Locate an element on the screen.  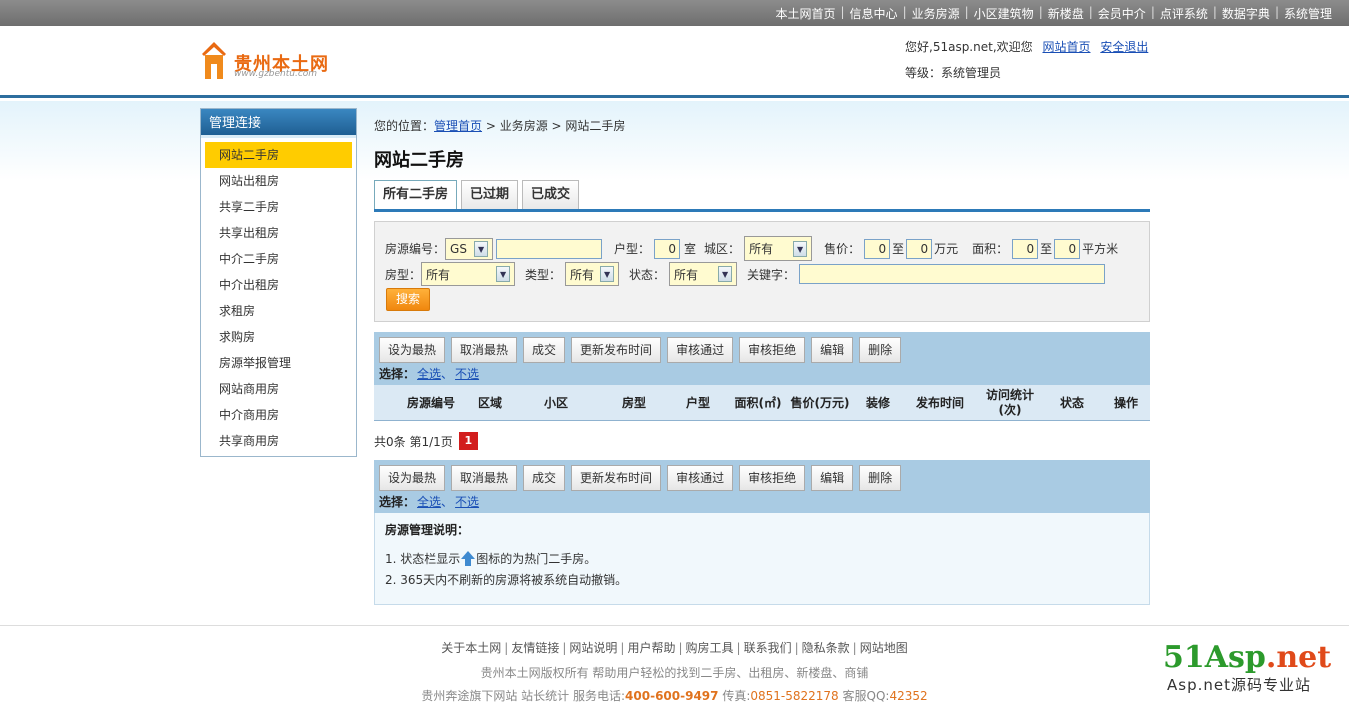
note-1: 1. 状态栏显示 图标的为热门二手房。 is located at coordinates (491, 558).